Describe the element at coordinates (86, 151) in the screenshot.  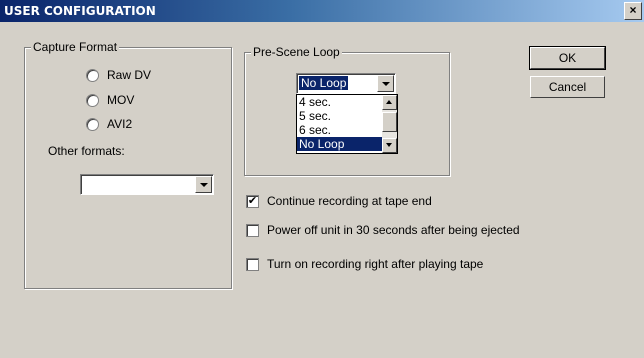
I see `other-formats-label: Other formats:` at that location.